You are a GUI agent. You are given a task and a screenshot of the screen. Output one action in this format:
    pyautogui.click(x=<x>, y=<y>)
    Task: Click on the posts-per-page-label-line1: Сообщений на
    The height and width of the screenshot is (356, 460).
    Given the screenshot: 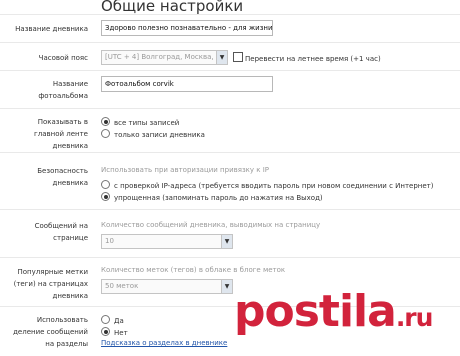 What is the action you would take?
    pyautogui.click(x=61, y=226)
    